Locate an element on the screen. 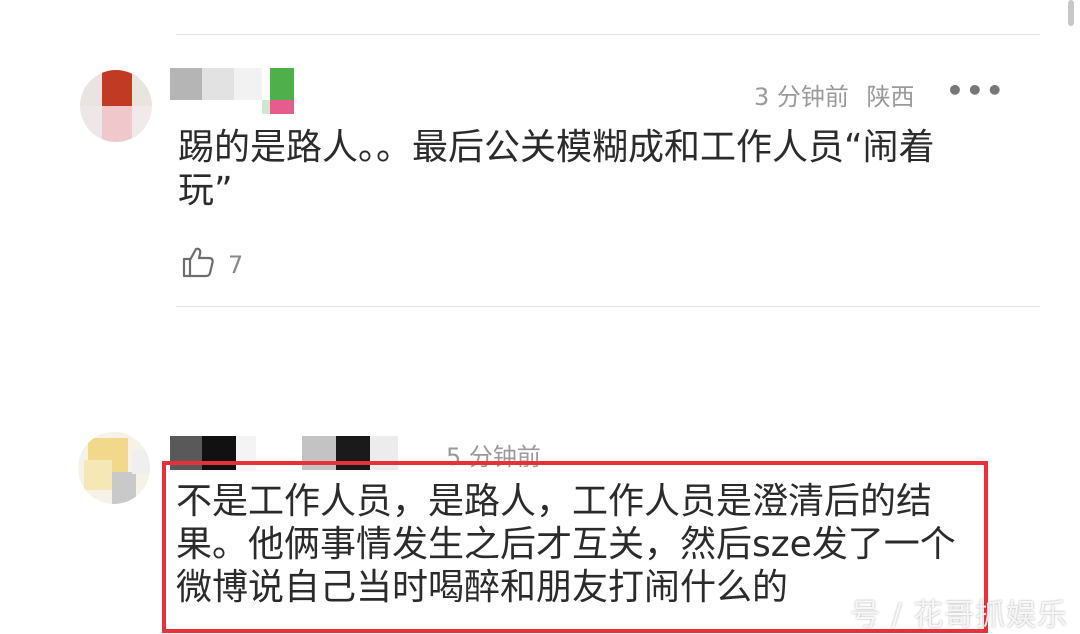  top-divider is located at coordinates (608, 34).